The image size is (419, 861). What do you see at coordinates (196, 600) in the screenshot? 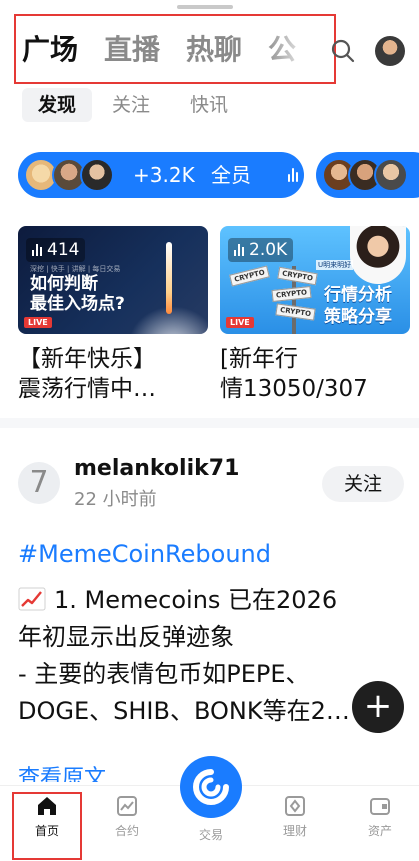
I see `post-line-text: 1. Memecoins 已在2026` at bounding box center [196, 600].